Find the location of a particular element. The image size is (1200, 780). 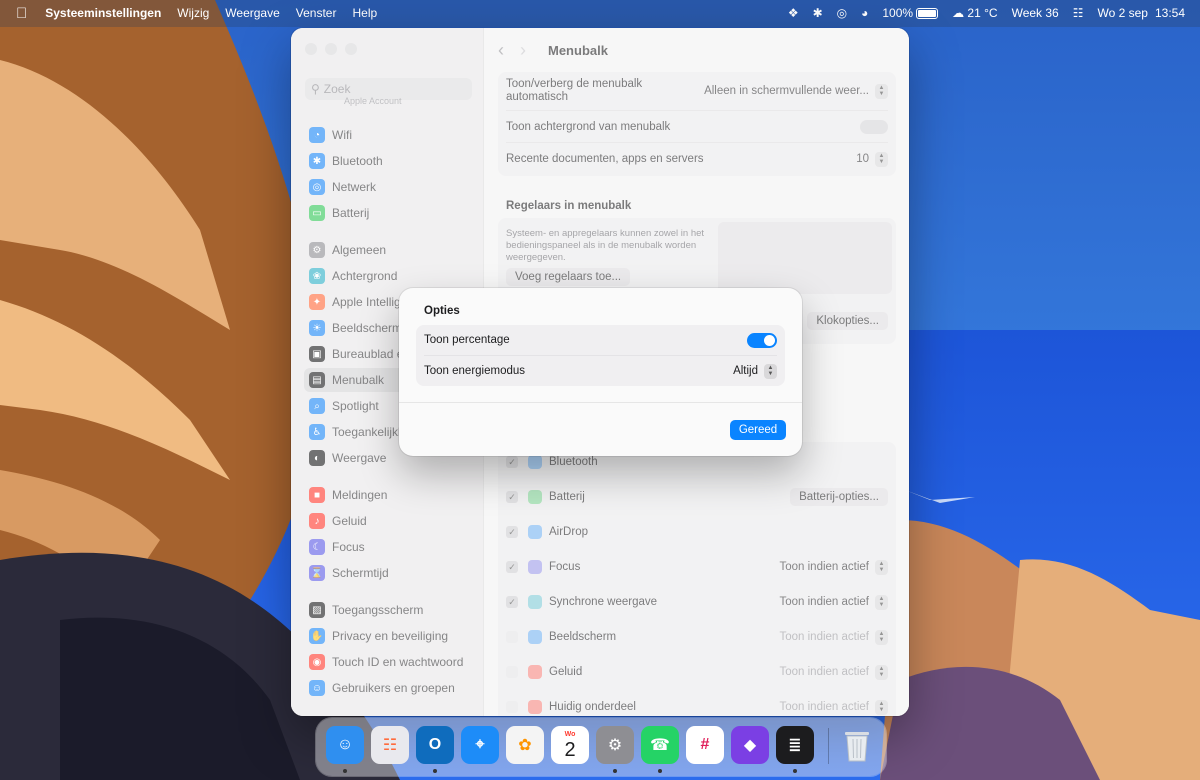

menu-app-name: Systeeminstellingen is located at coordinates (103, 13).